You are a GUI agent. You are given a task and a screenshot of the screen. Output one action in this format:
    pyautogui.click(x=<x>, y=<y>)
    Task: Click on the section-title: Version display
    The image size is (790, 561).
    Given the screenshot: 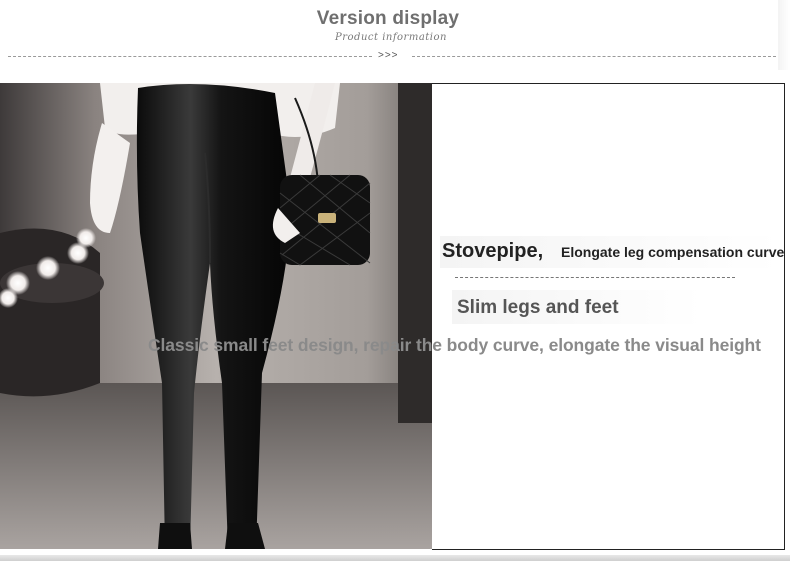 What is the action you would take?
    pyautogui.click(x=388, y=18)
    